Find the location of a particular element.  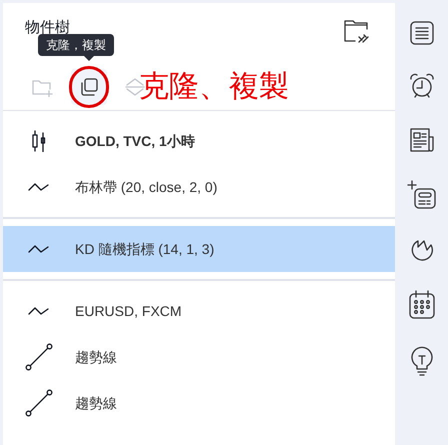

clone-button is located at coordinates (89, 86).